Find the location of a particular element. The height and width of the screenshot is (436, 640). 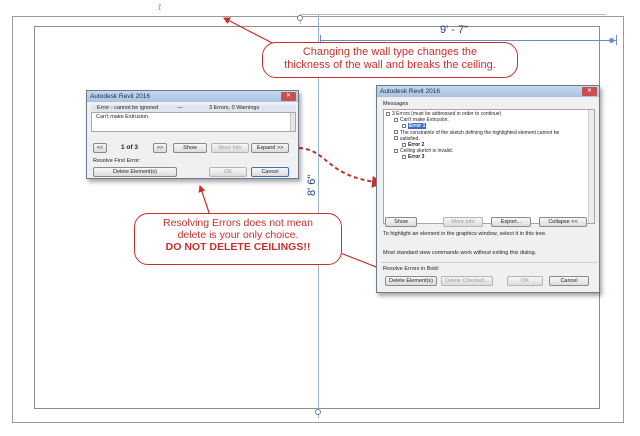

tree-item: Error 3 is located at coordinates (489, 157).